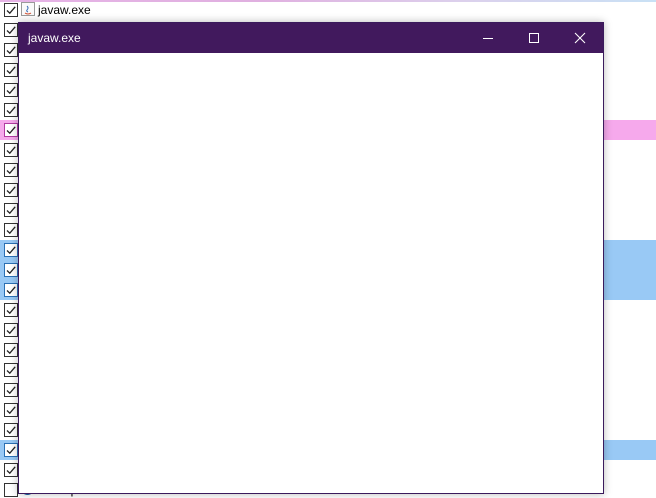 Image resolution: width=656 pixels, height=498 pixels. I want to click on maximize-button, so click(534, 38).